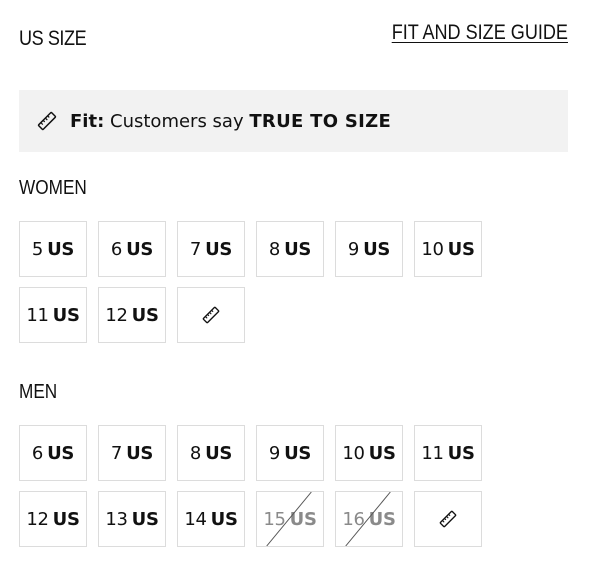 The image size is (590, 574). I want to click on men-size-button: 7 US, so click(132, 453).